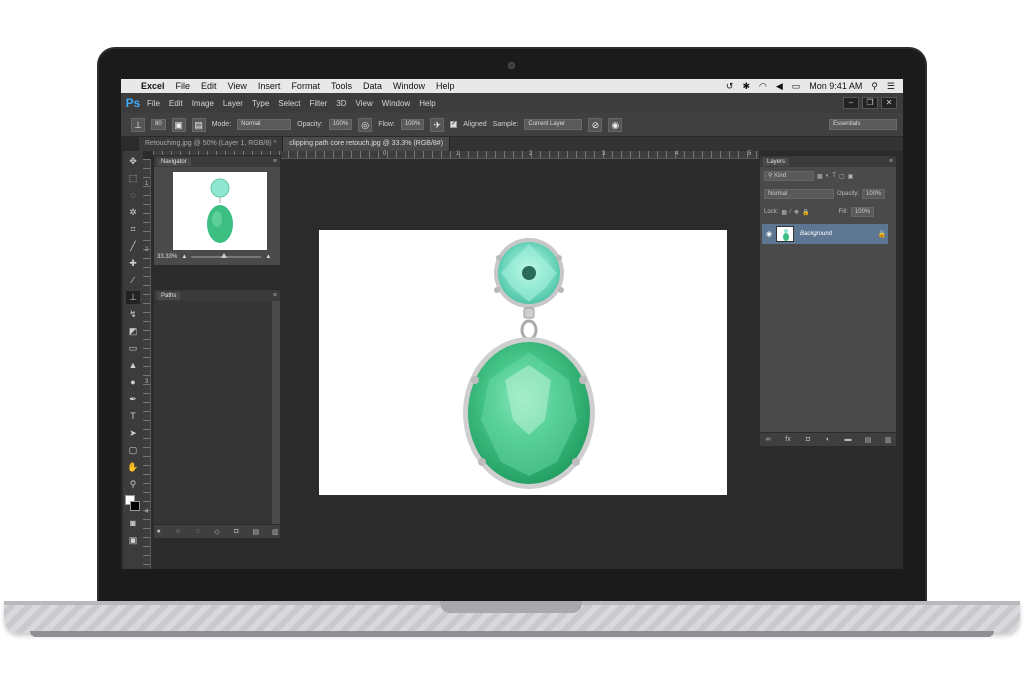  Describe the element at coordinates (874, 194) in the screenshot. I see `layer-opacity-input: 100%` at that location.